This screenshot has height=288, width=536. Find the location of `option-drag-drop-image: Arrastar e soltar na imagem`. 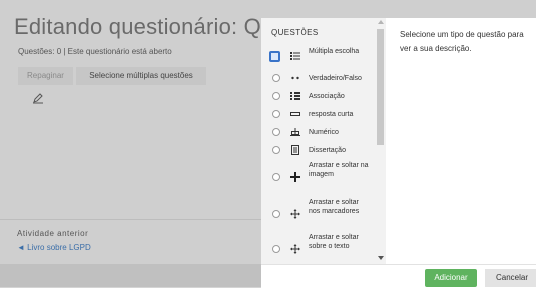

option-drag-drop-image: Arrastar e soltar na imagem is located at coordinates (317, 177).